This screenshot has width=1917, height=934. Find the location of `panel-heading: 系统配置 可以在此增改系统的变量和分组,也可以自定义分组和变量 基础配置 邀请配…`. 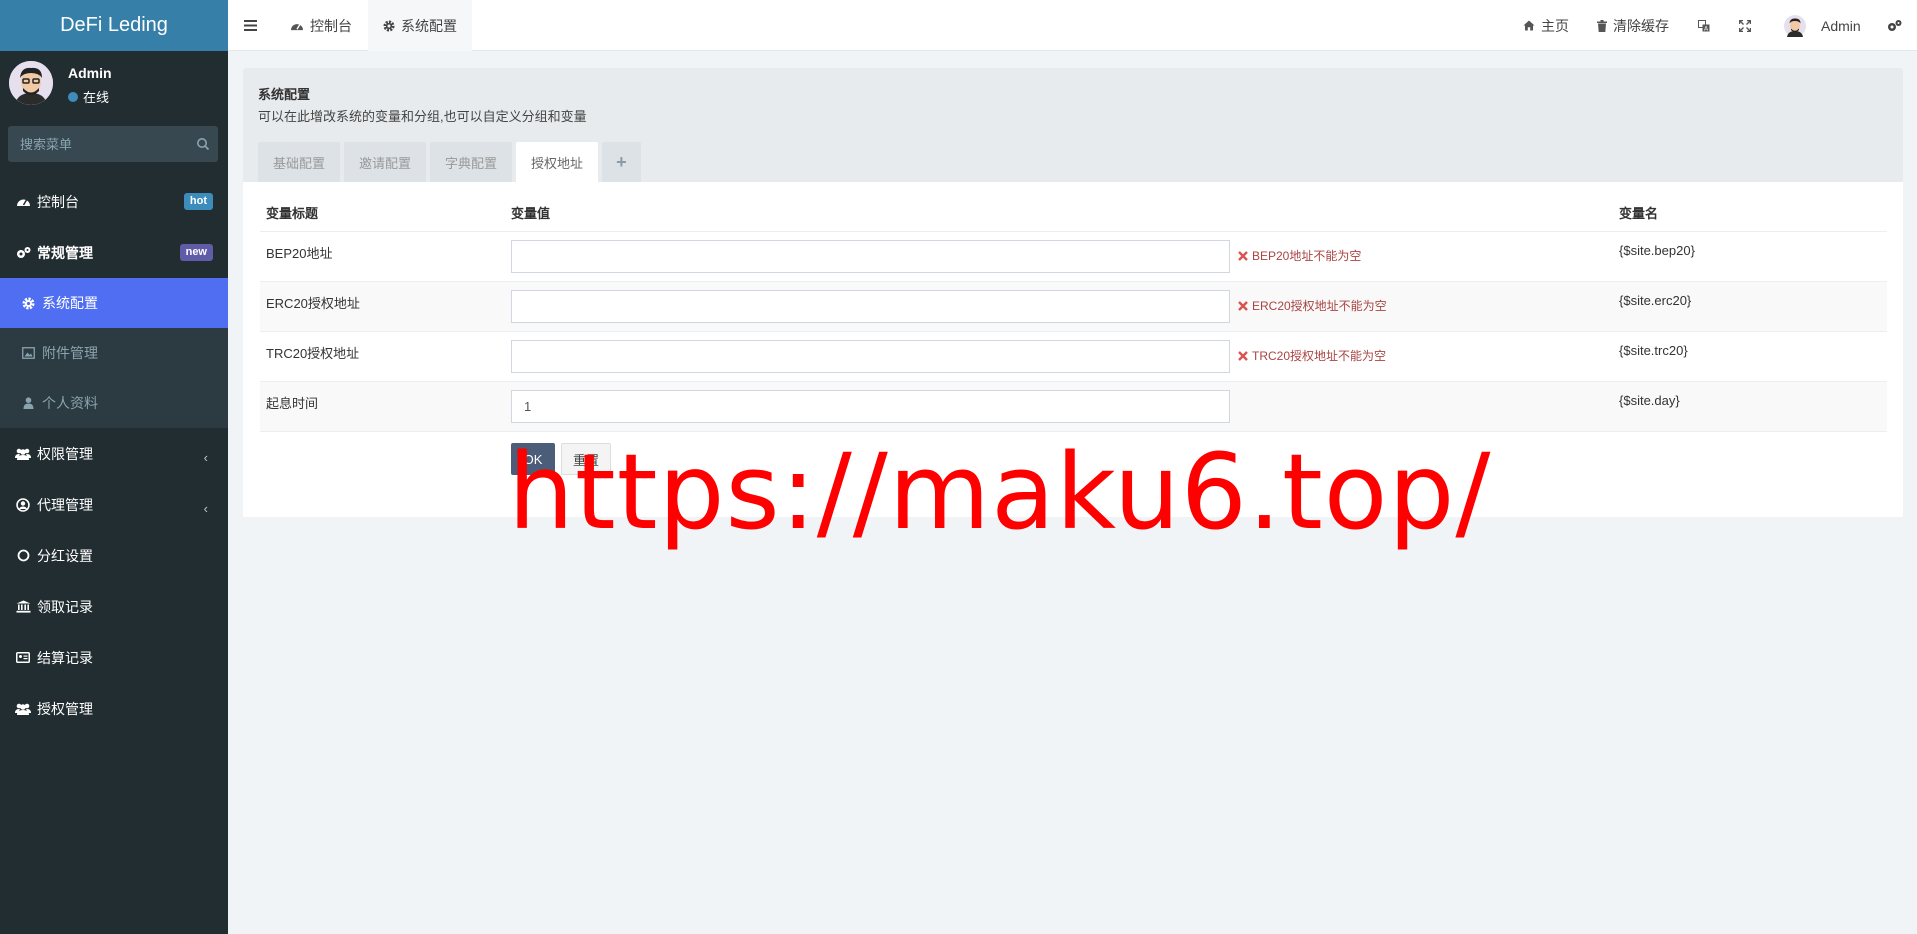

panel-heading: 系统配置 可以在此增改系统的变量和分组,也可以自定义分组和变量 基础配置 邀请配… is located at coordinates (1073, 125).